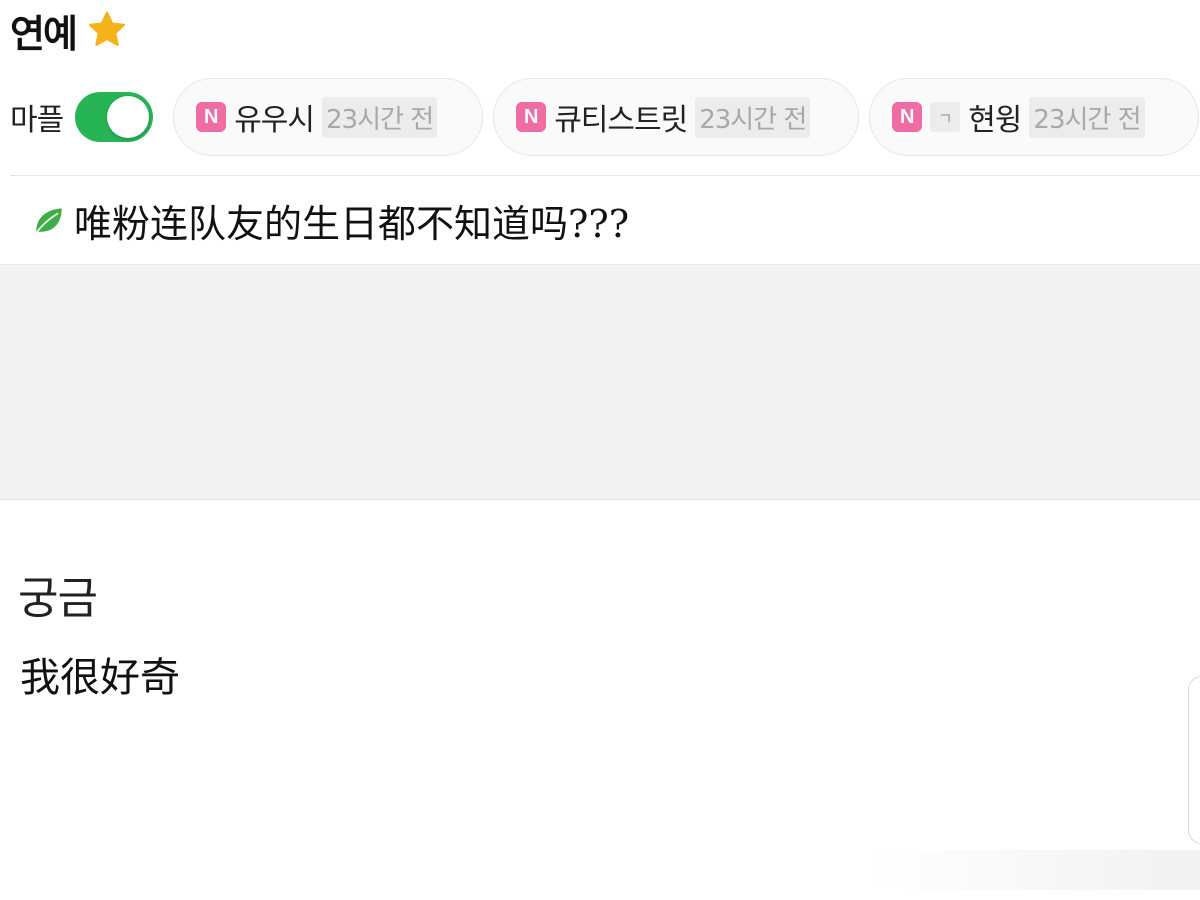 Image resolution: width=1200 pixels, height=900 pixels. I want to click on post-body-translation: 我很好奇, so click(100, 678).